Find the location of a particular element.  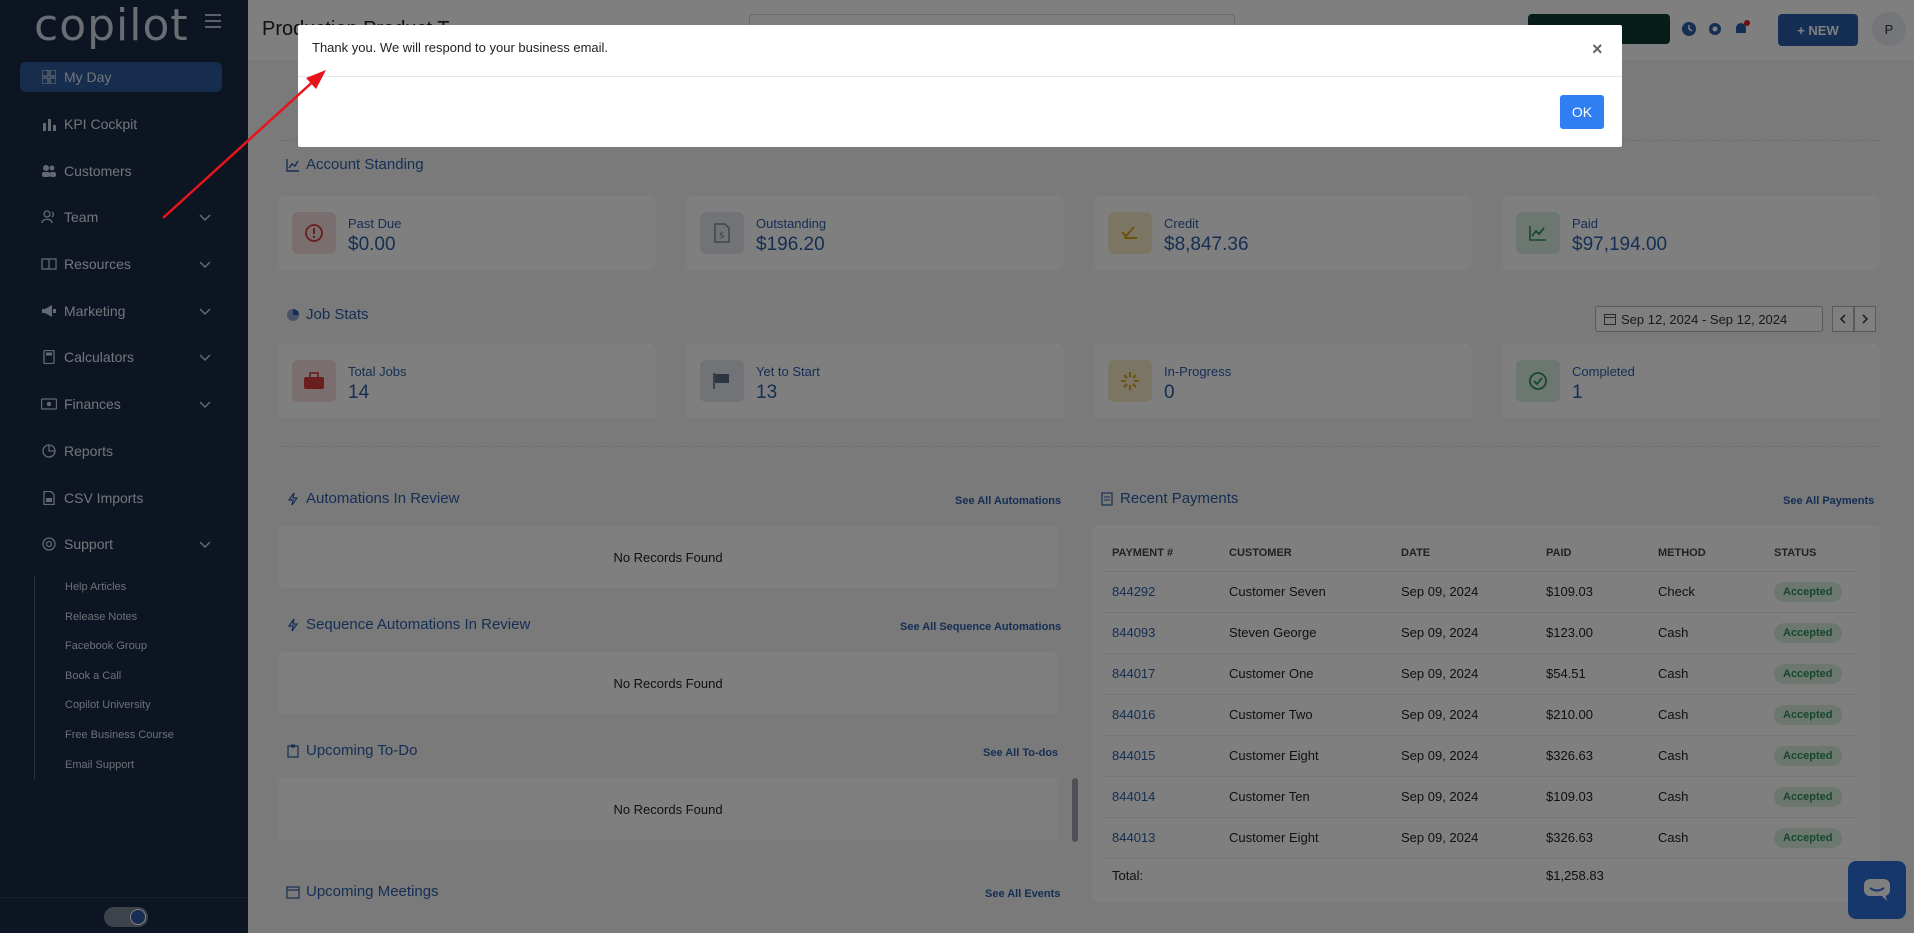

ok-button: OK is located at coordinates (1582, 112).